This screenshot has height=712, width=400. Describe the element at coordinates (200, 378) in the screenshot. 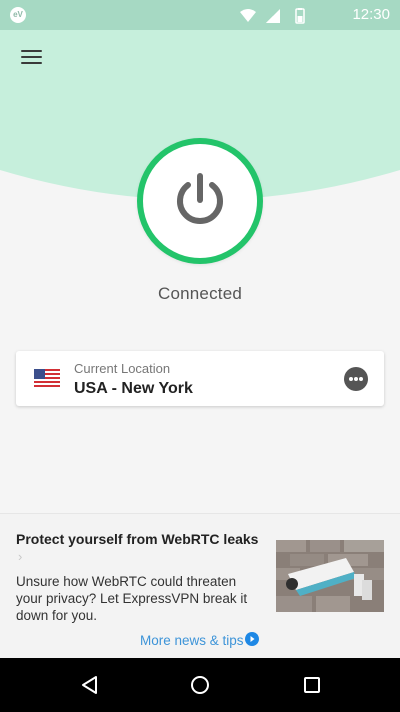

I see `location-card: Current Location USA - New York` at that location.